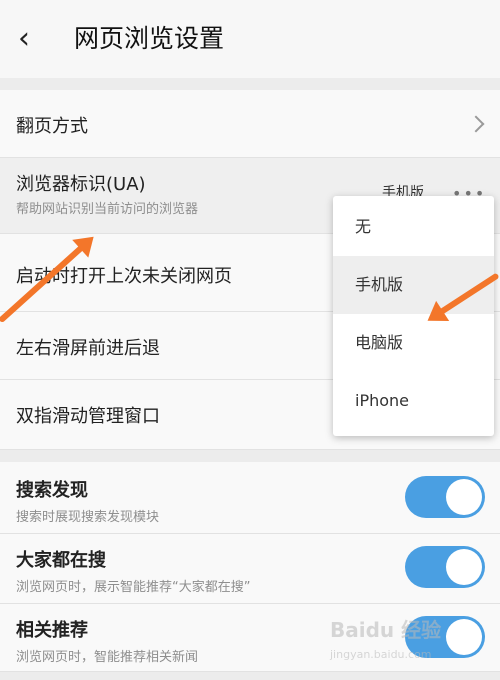  I want to click on setting-everyone-search-sub: 浏览网页时，展示智能推荐“大家都在搜”, so click(133, 587).